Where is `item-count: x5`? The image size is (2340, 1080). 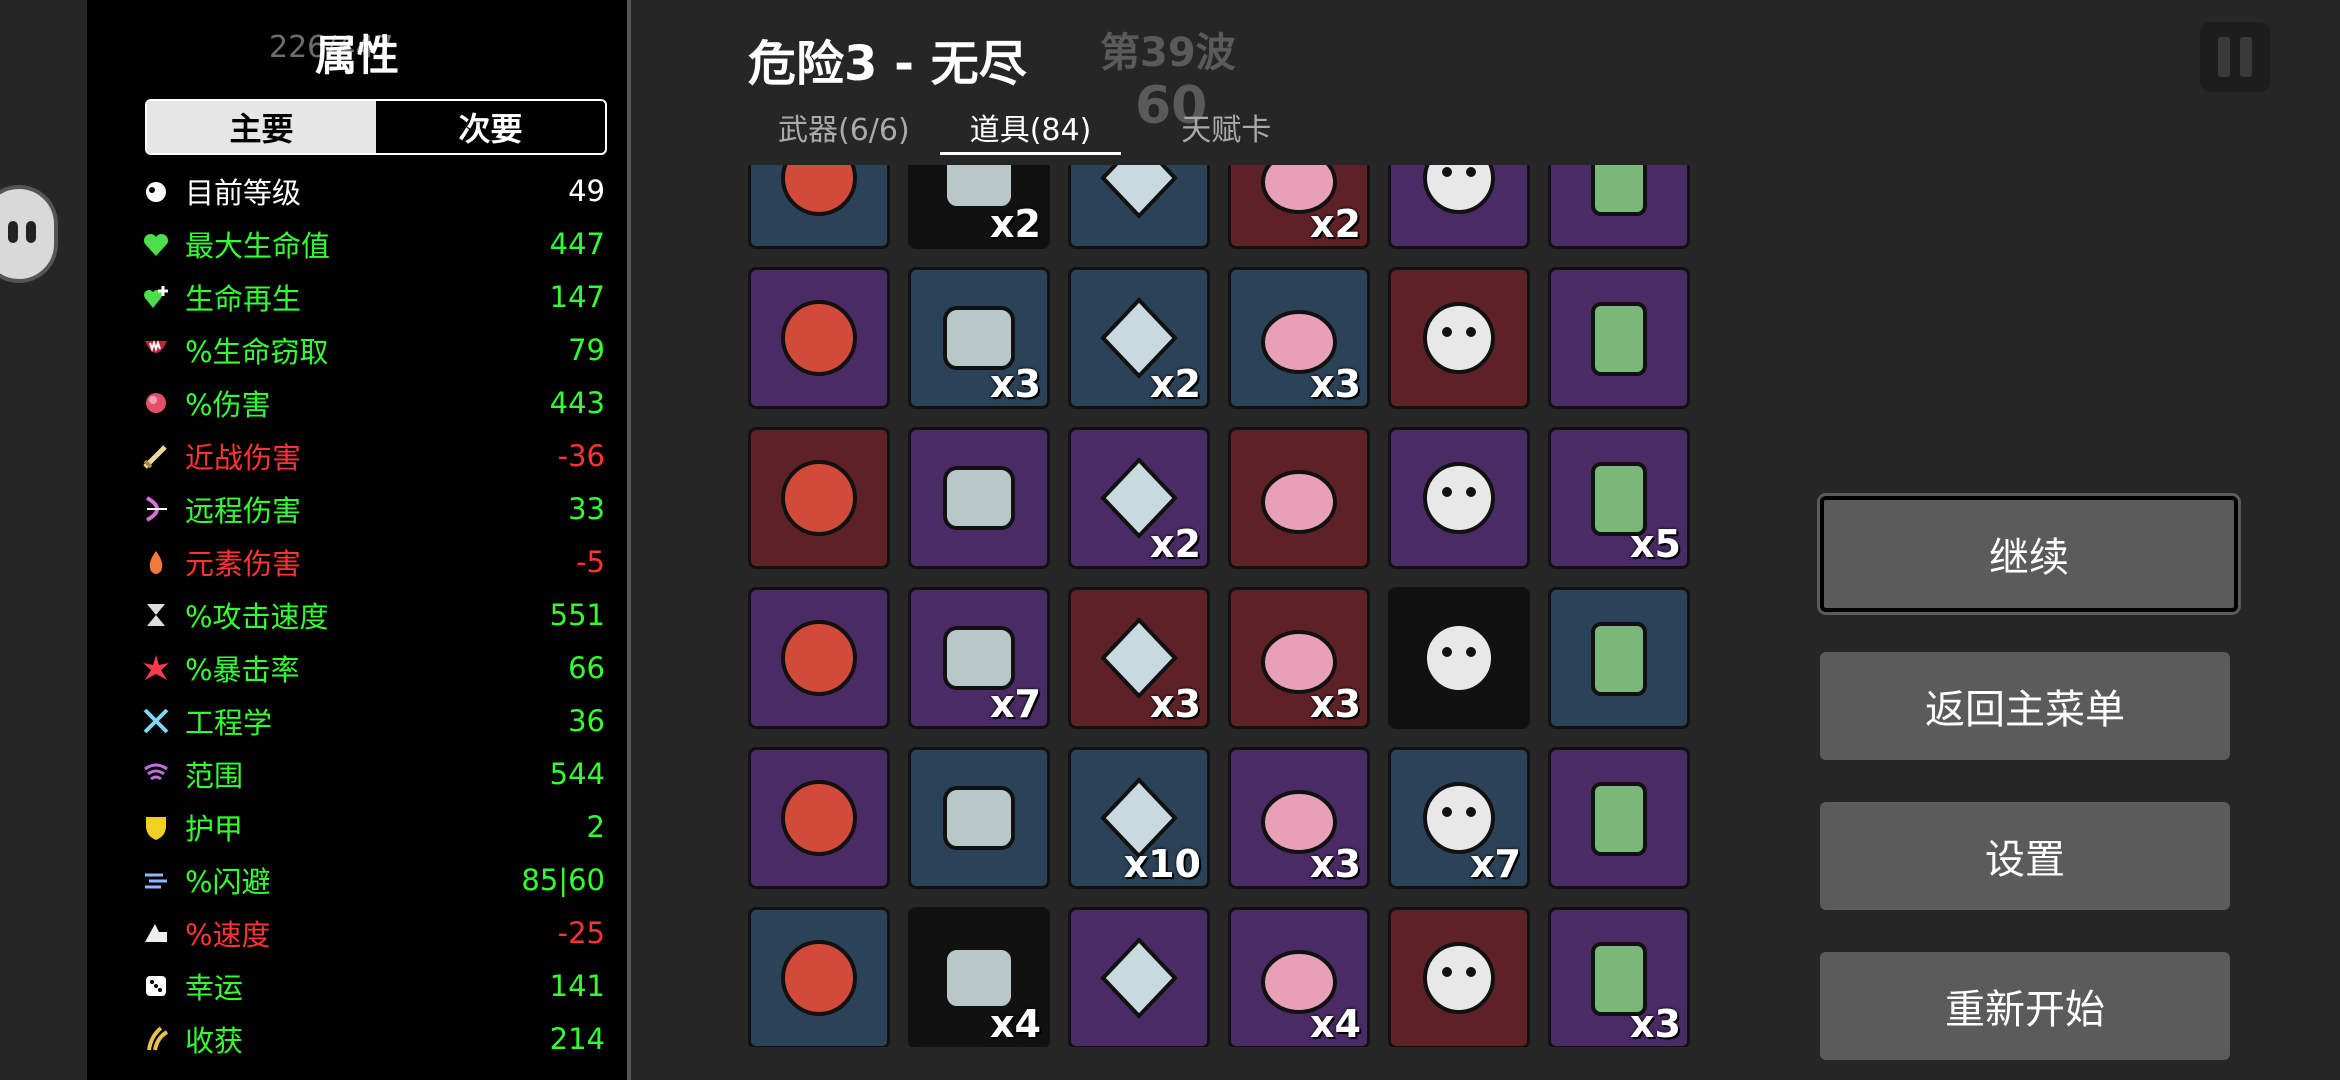 item-count: x5 is located at coordinates (1655, 544).